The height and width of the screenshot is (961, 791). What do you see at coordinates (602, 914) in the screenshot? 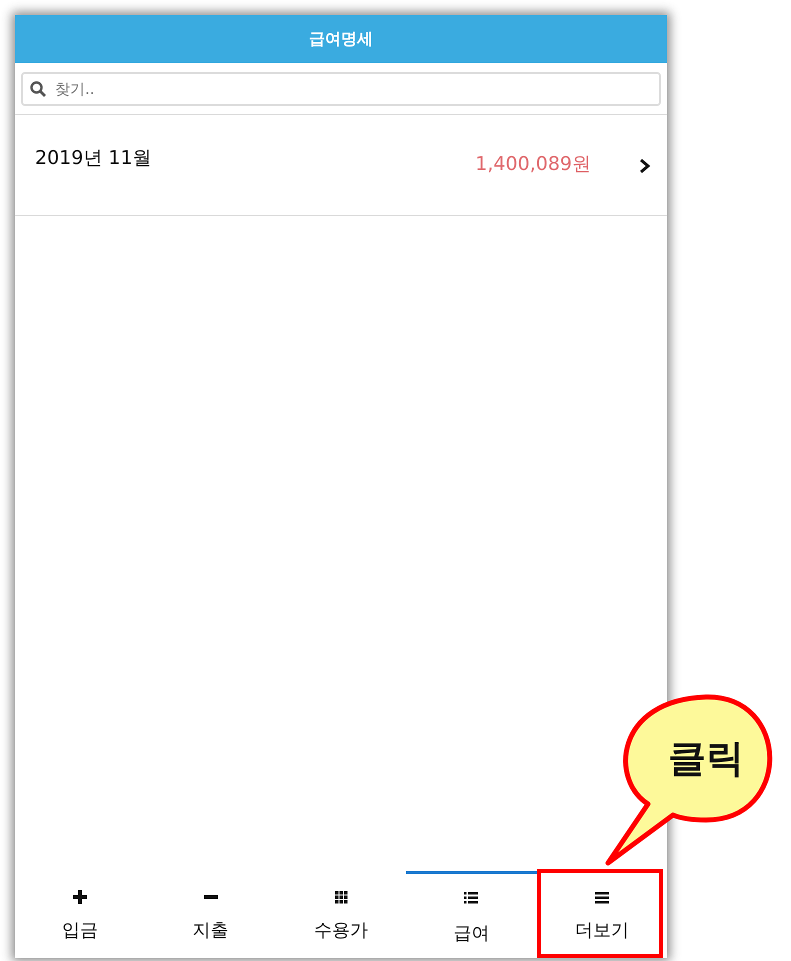
I see `tab: 더보기` at bounding box center [602, 914].